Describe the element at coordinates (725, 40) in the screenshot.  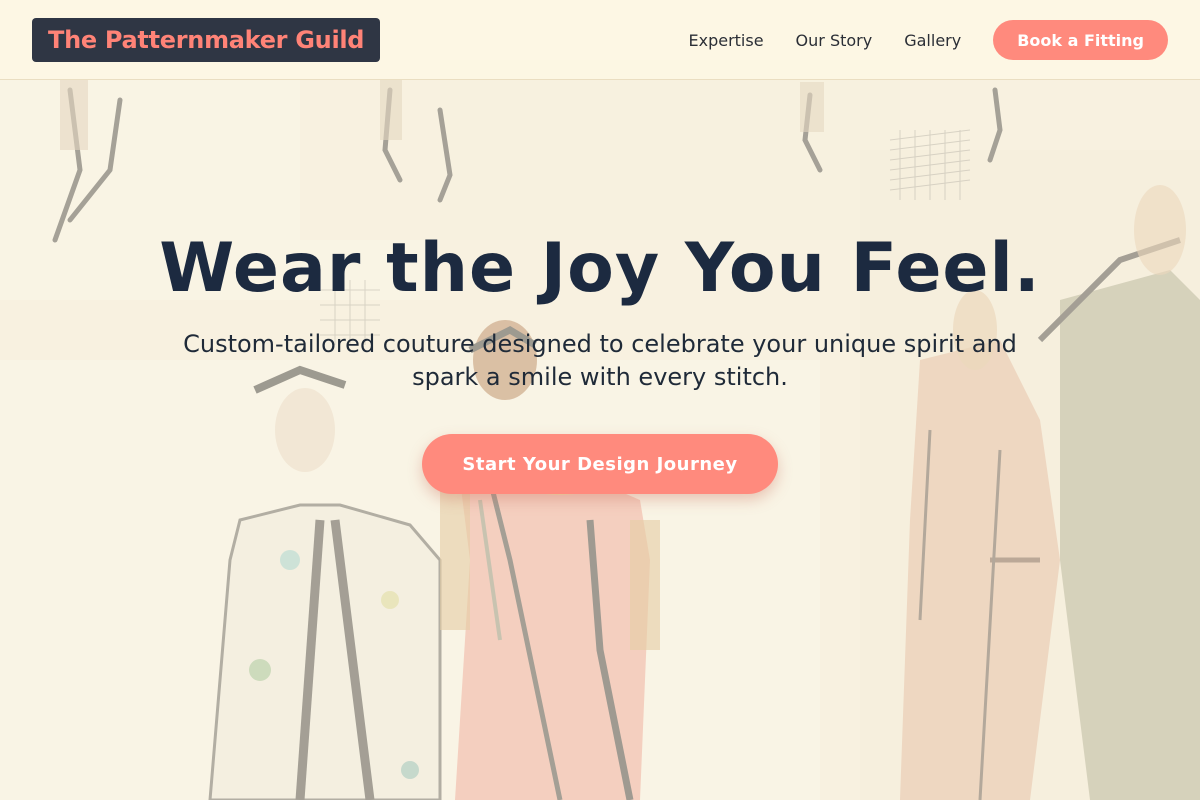
I see `nav-link-expertise: Expertise` at that location.